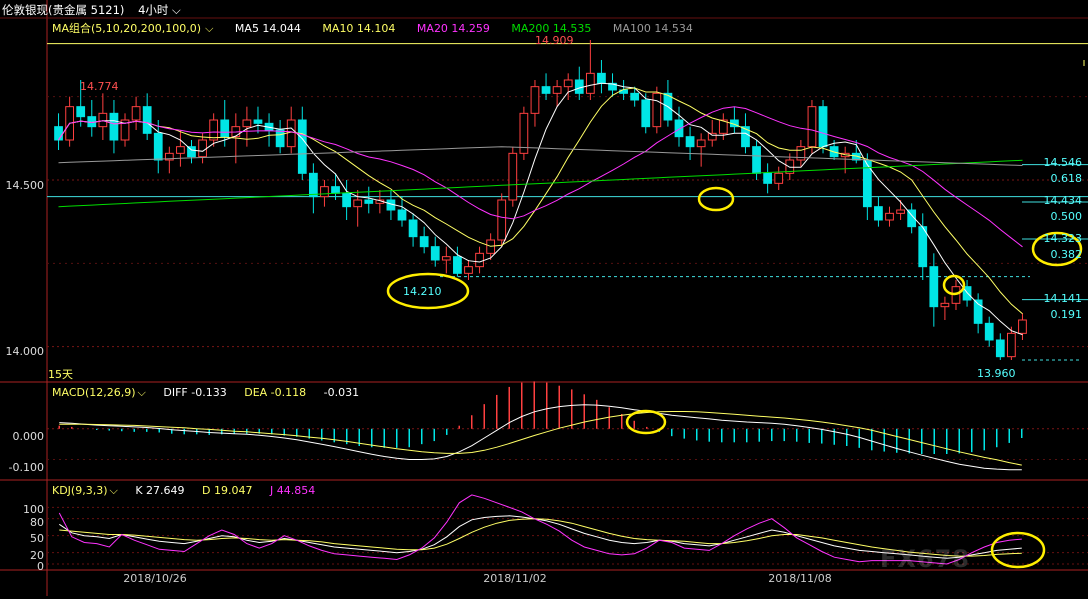  What do you see at coordinates (1063, 162) in the screenshot?
I see `fib-price-0618: 14.546` at bounding box center [1063, 162].